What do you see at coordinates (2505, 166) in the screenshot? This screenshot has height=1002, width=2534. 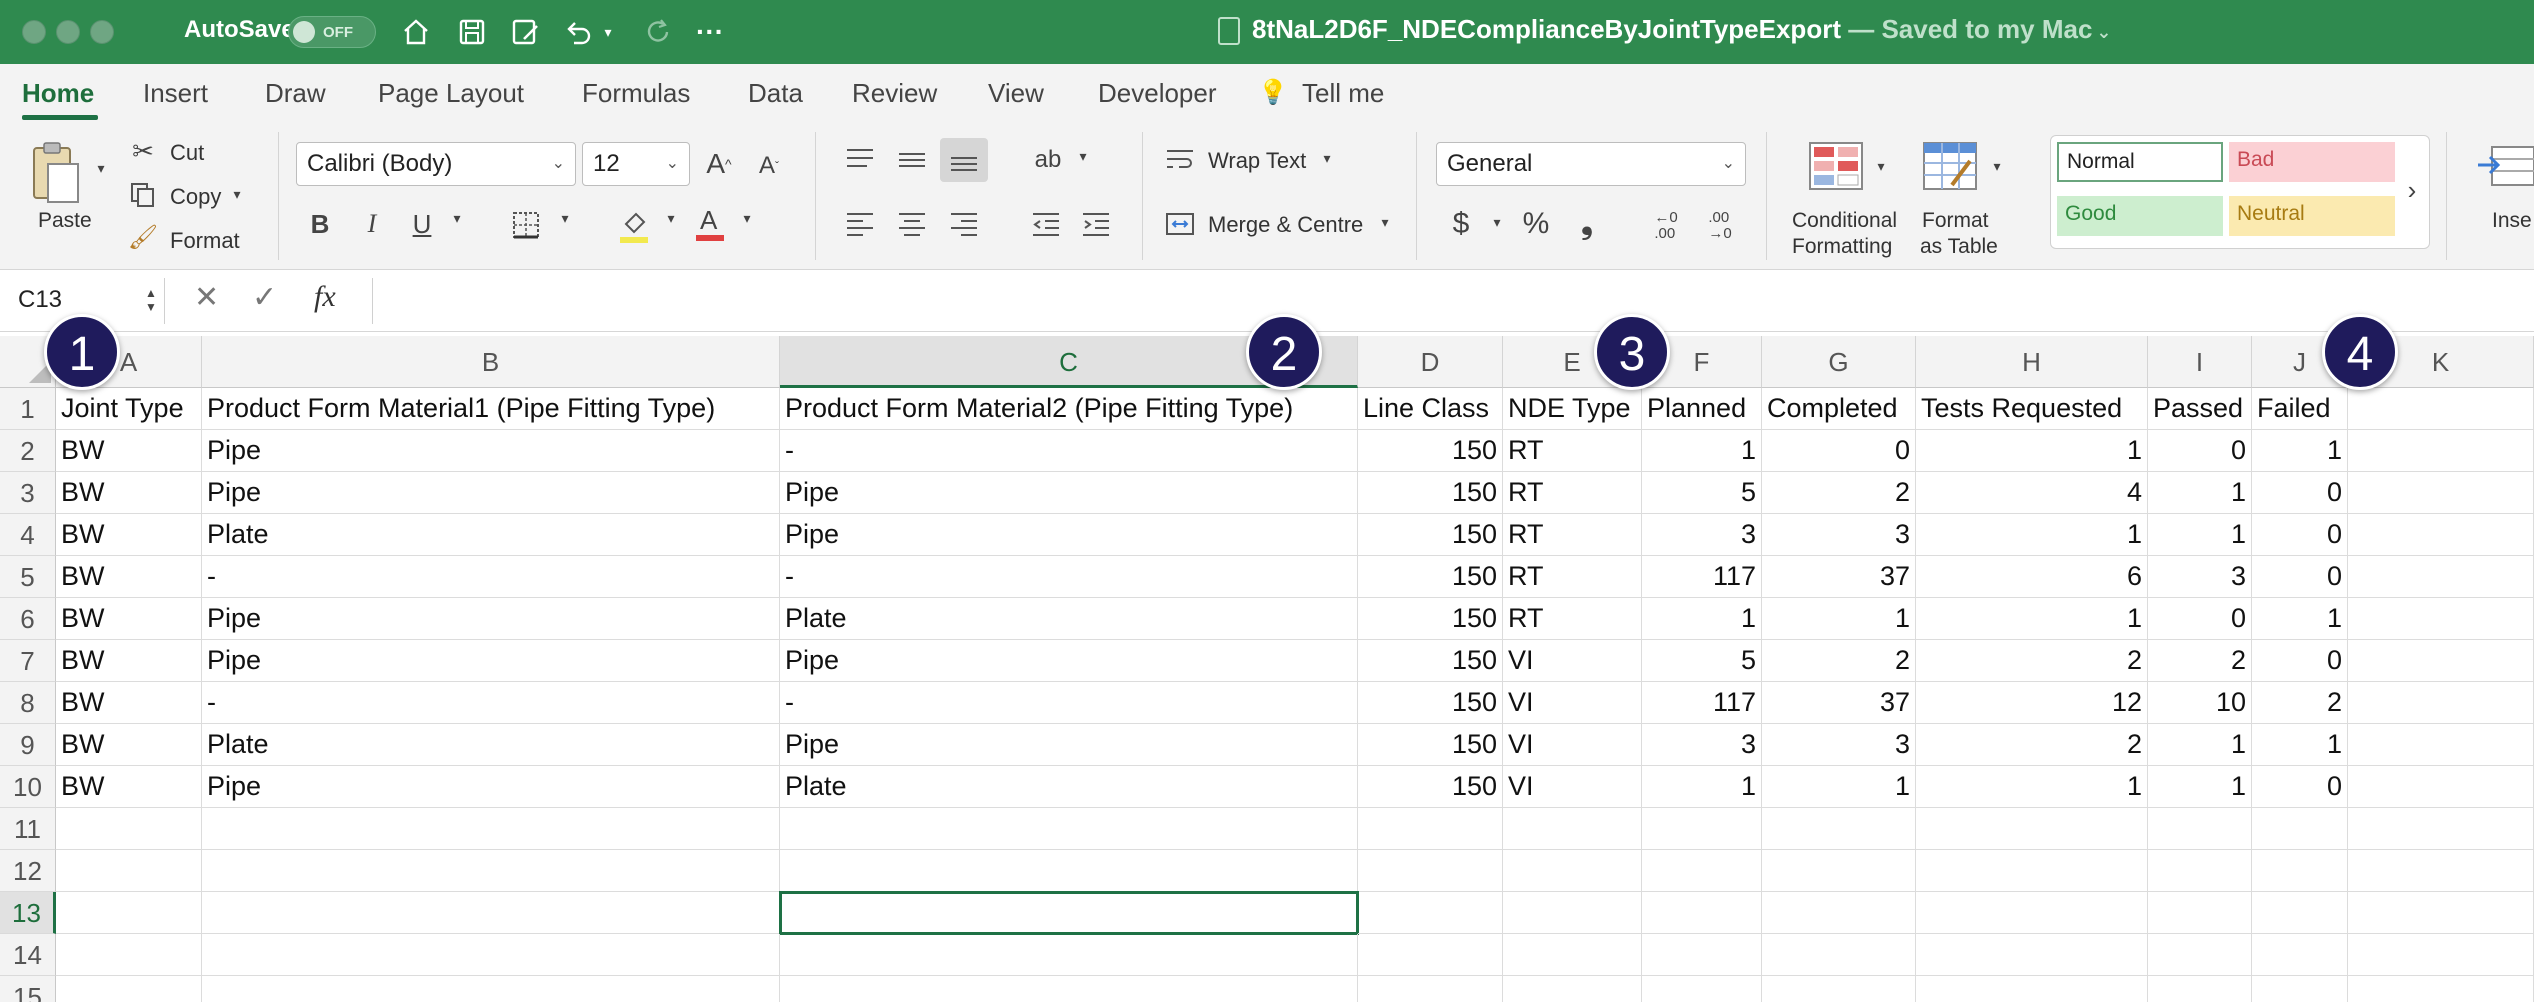 I see `insert-cells-icon` at bounding box center [2505, 166].